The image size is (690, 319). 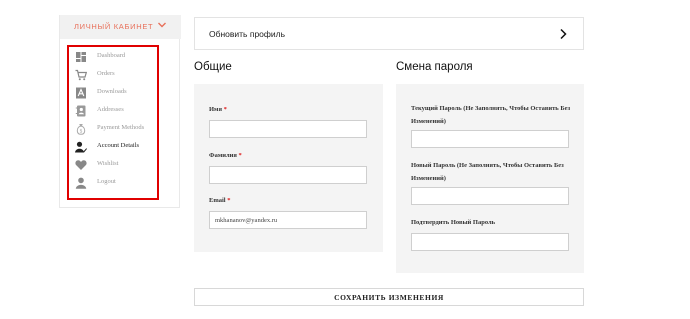 I want to click on sidebar-item-wishlist: Wishlist, so click(x=115, y=166).